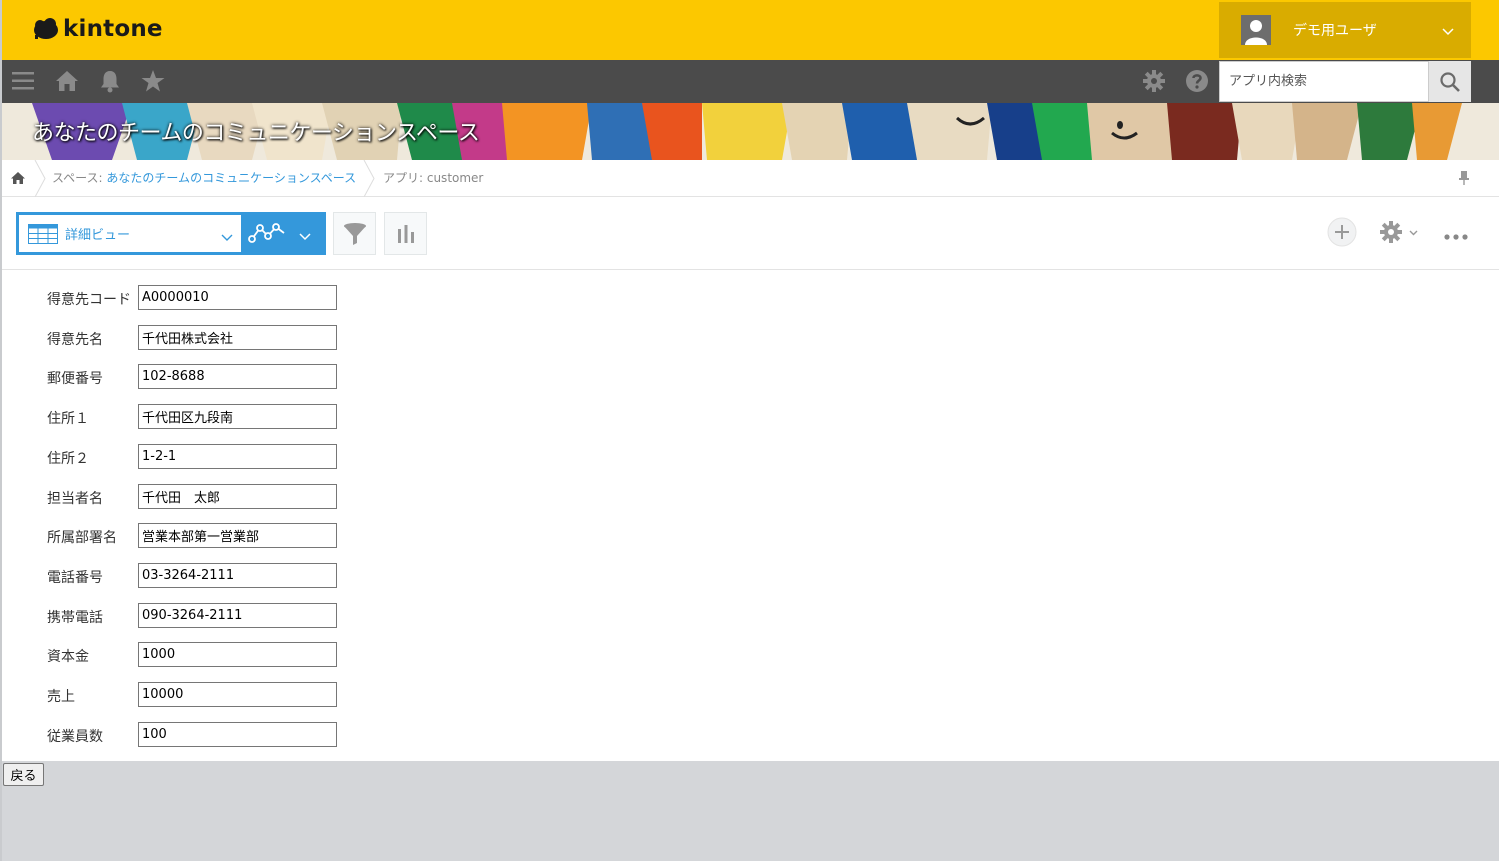 The image size is (1499, 861). What do you see at coordinates (75, 499) in the screenshot?
I see `field-label: 担当者名` at bounding box center [75, 499].